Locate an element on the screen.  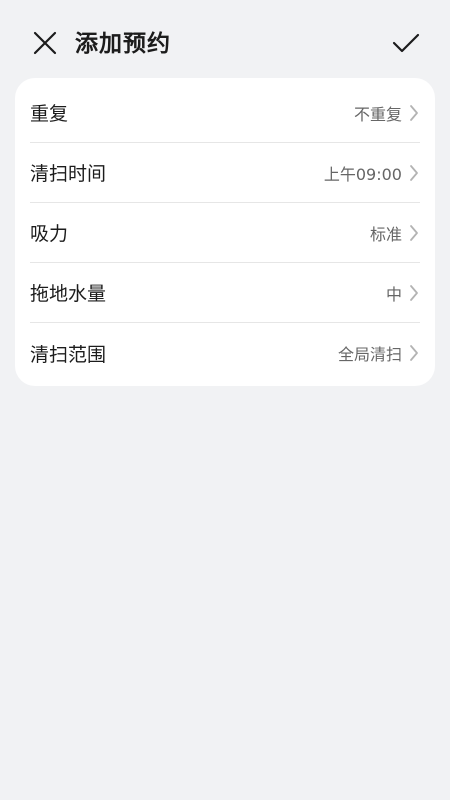
setting-row-repeat: 重复 不重复 is located at coordinates (225, 113).